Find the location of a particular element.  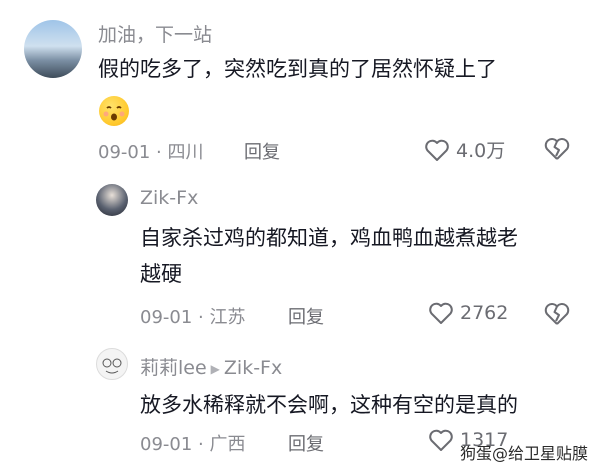

comment-date-location: 09-01 · 江苏 is located at coordinates (193, 317).